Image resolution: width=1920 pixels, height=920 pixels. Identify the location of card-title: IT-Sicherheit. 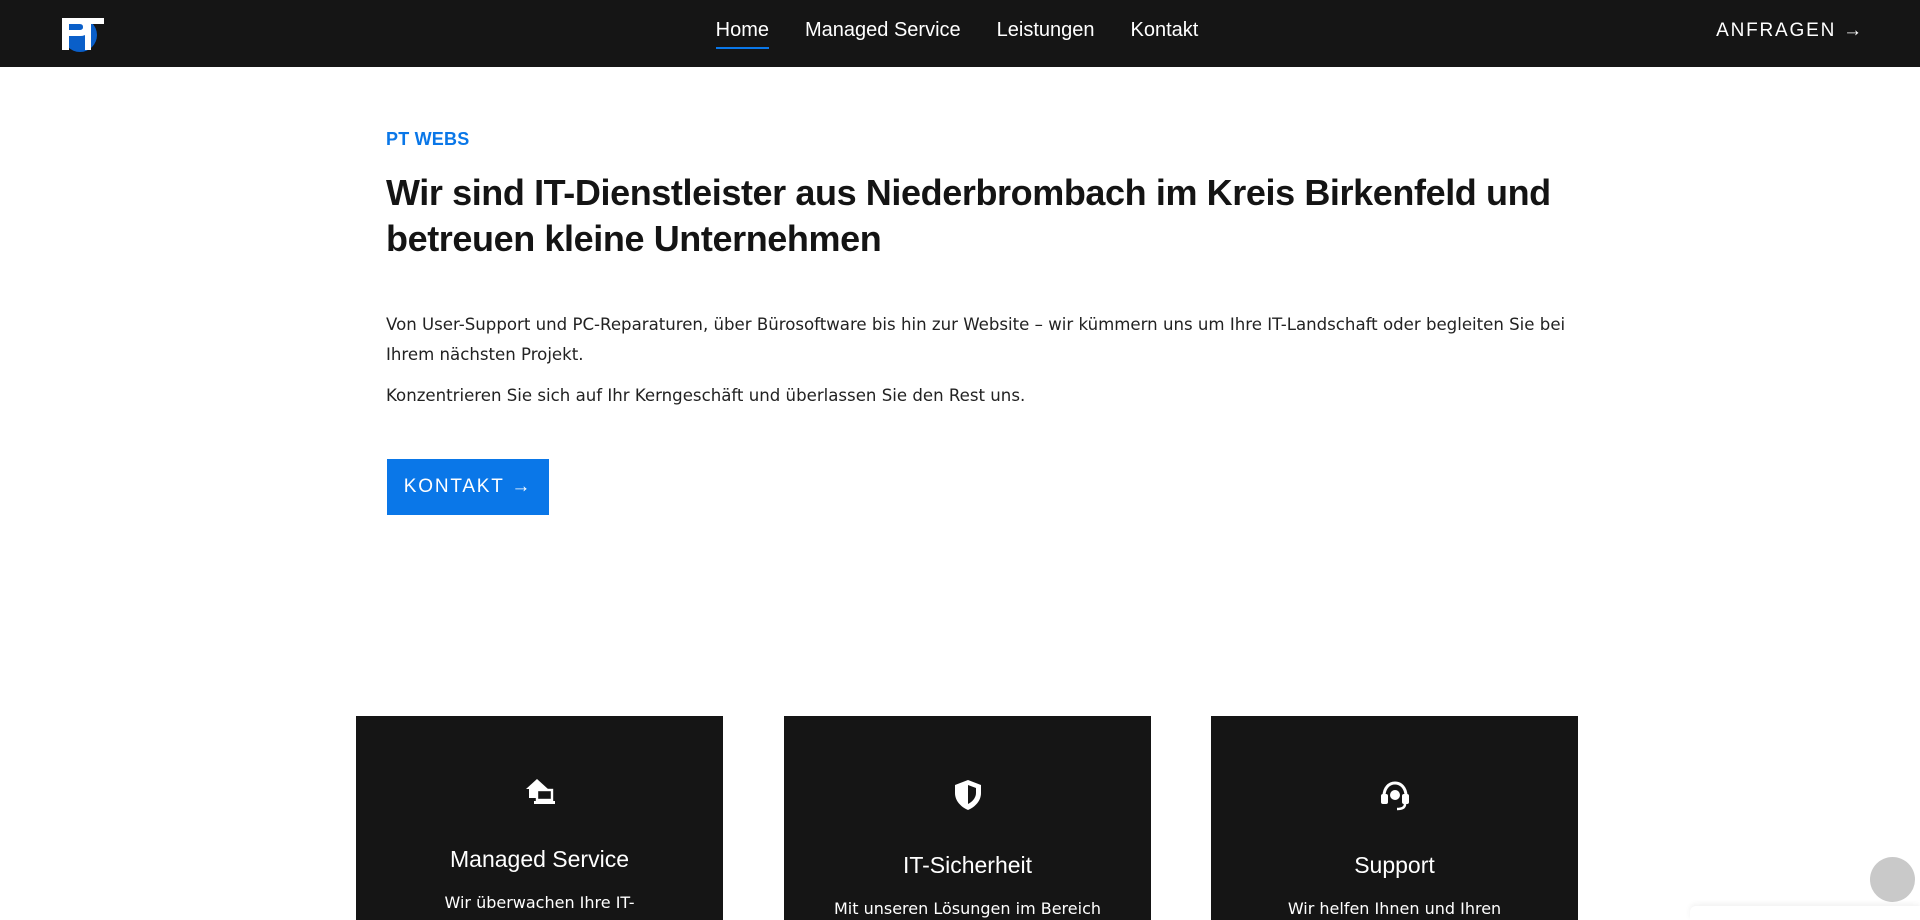
(967, 865).